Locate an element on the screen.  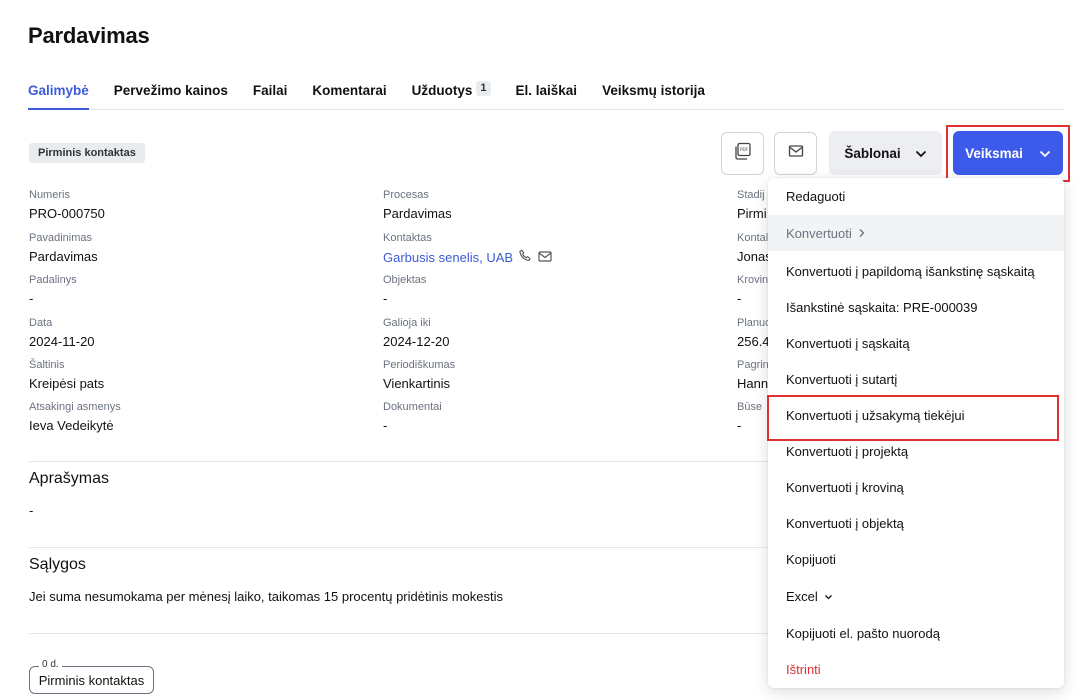
menu-item-copy: Kopijuoti is located at coordinates (916, 559).